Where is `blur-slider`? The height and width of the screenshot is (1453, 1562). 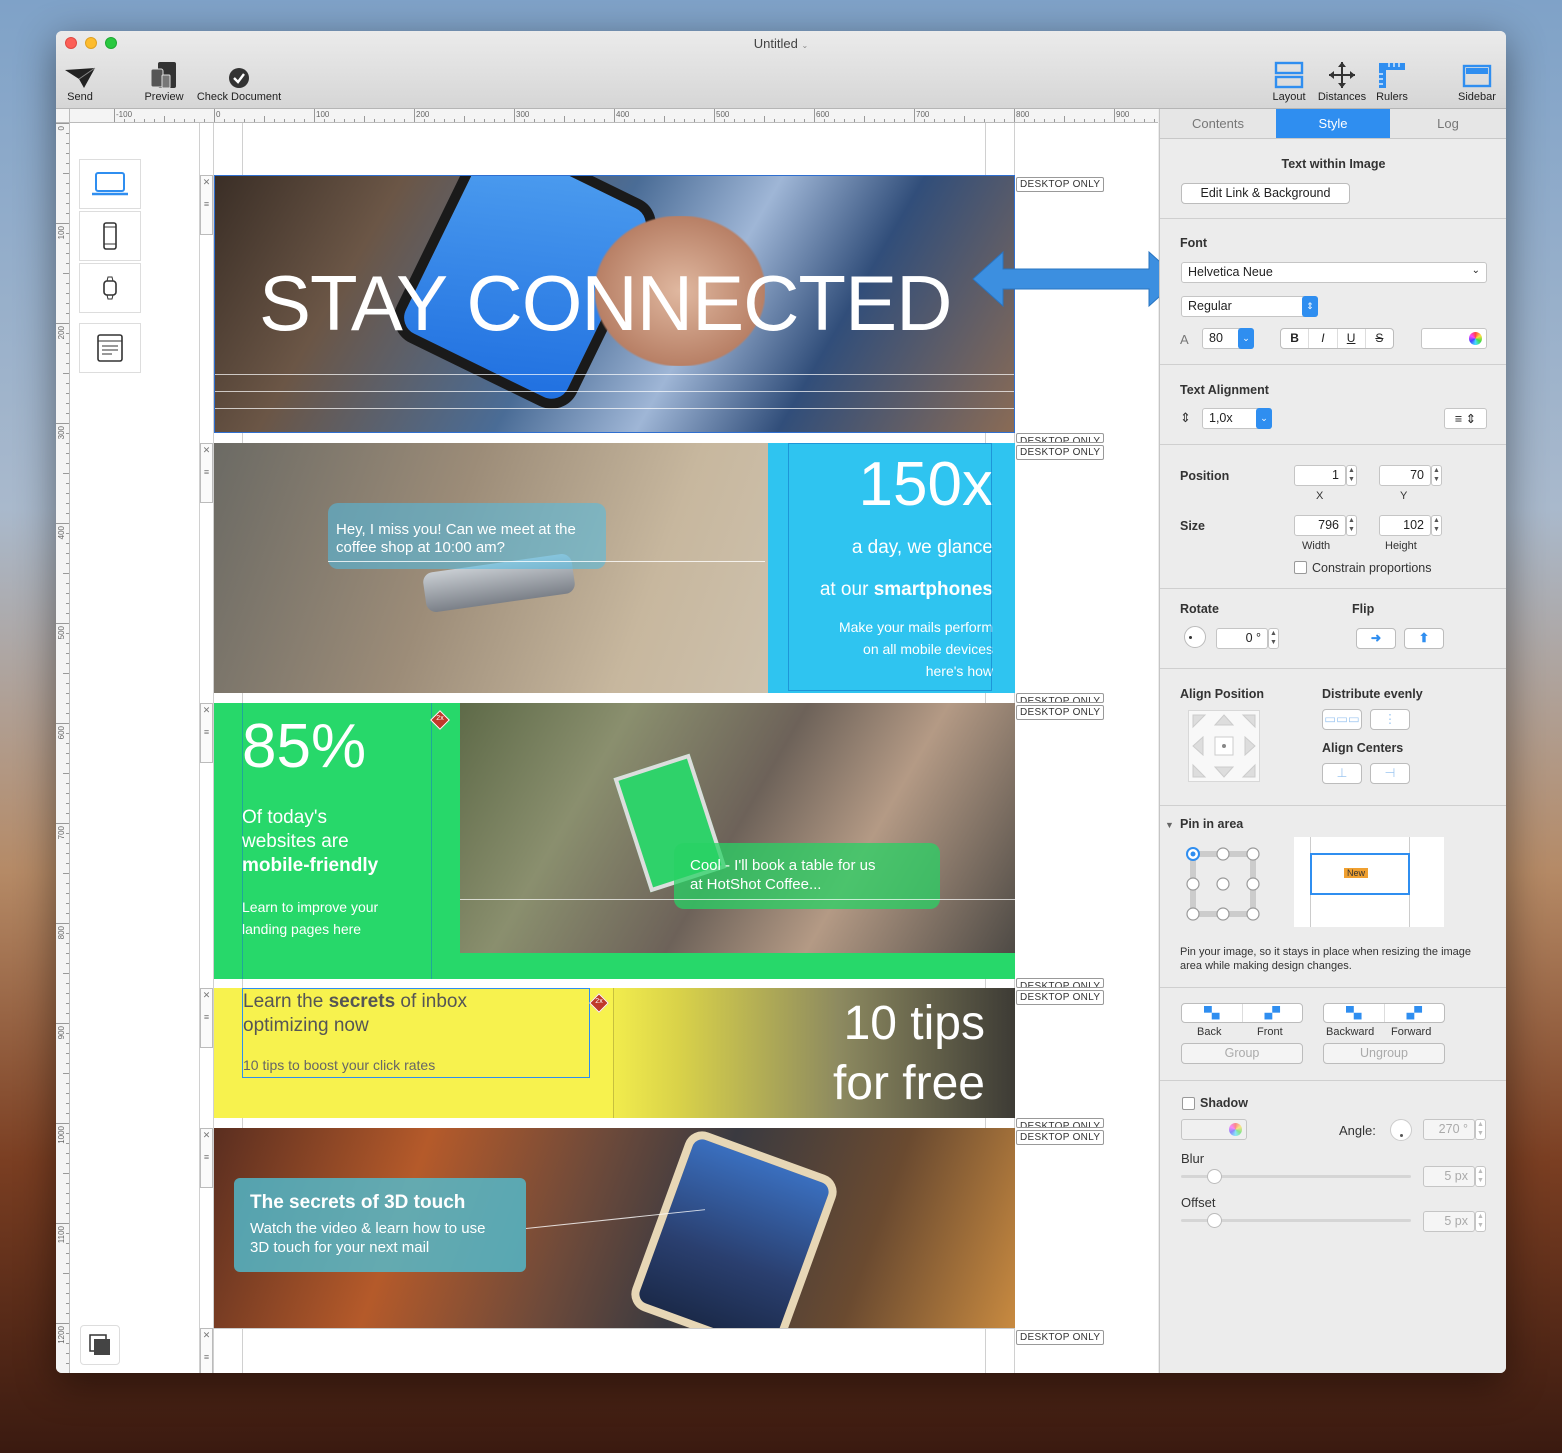 blur-slider is located at coordinates (1296, 1176).